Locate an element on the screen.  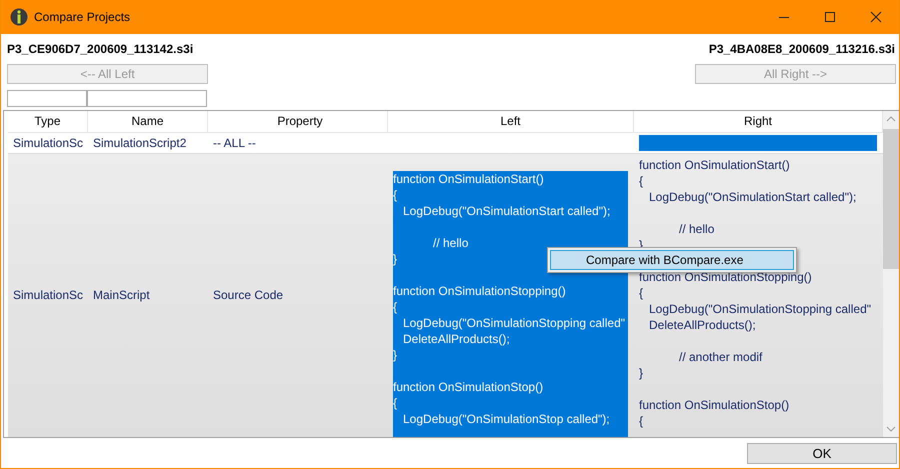
table-cell: Source Code is located at coordinates (248, 295).